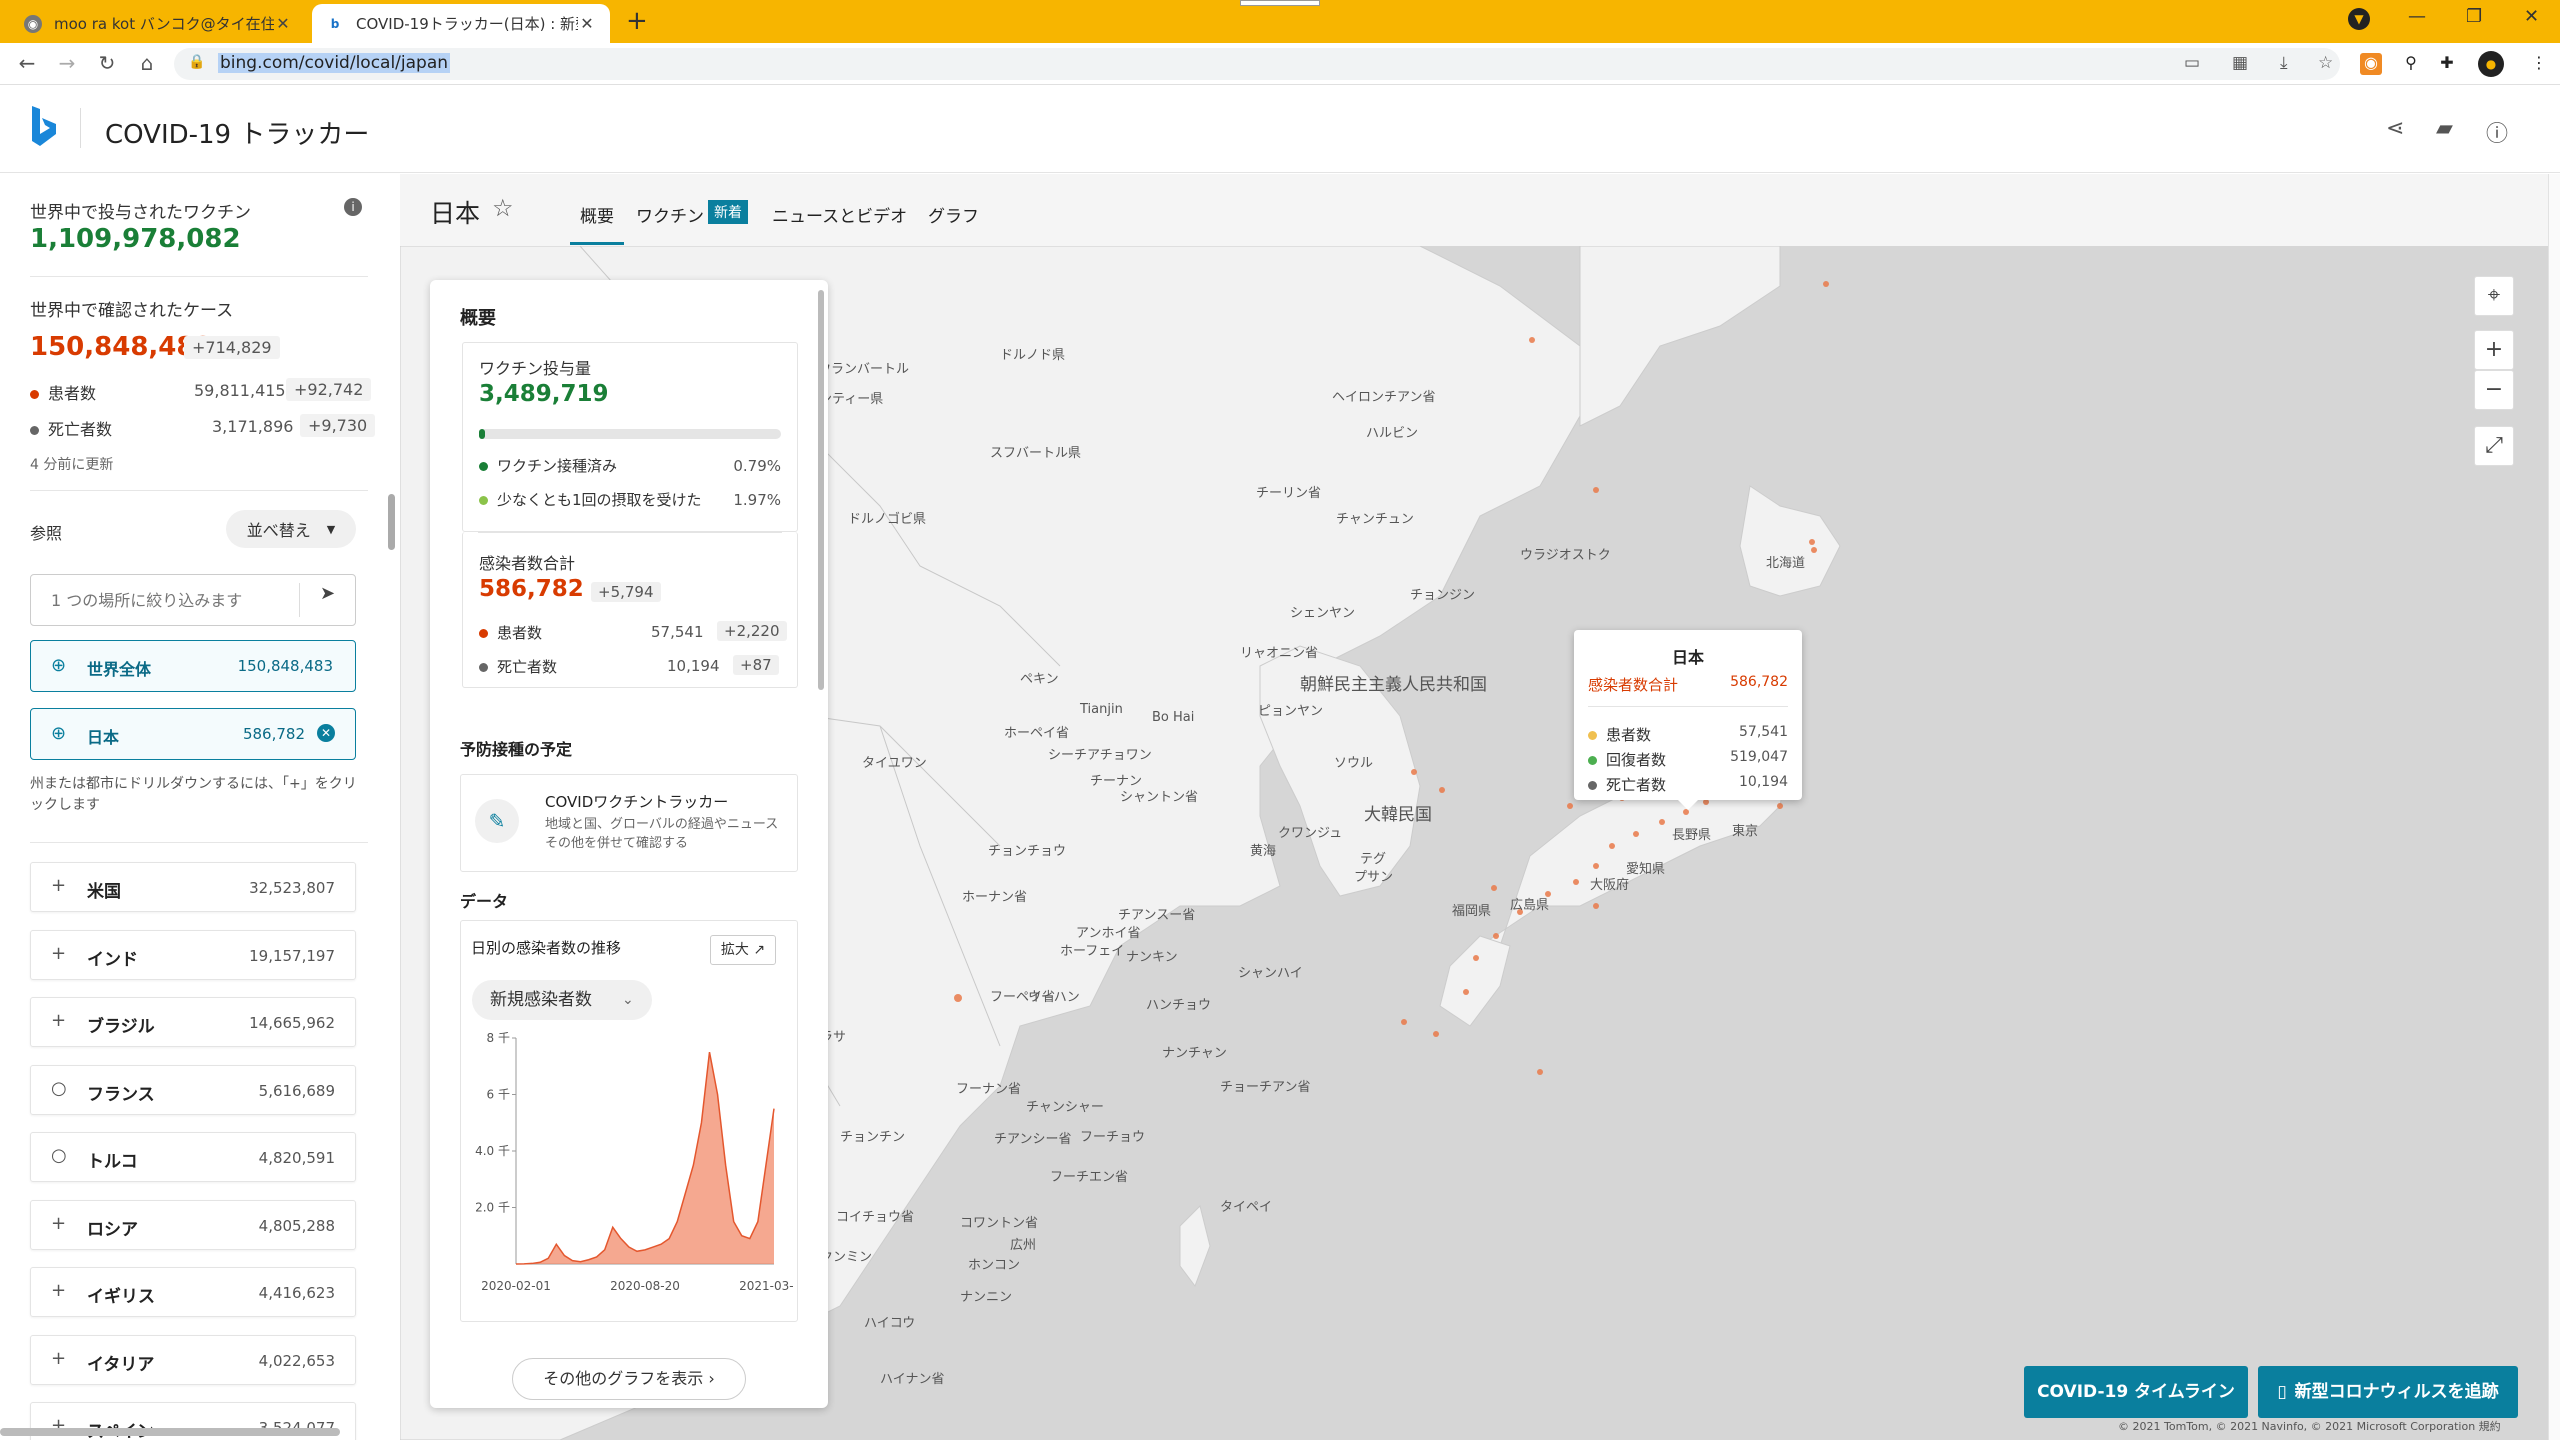 Image resolution: width=2560 pixels, height=1440 pixels. I want to click on url-text: bing.com/covid/local/japan, so click(334, 63).